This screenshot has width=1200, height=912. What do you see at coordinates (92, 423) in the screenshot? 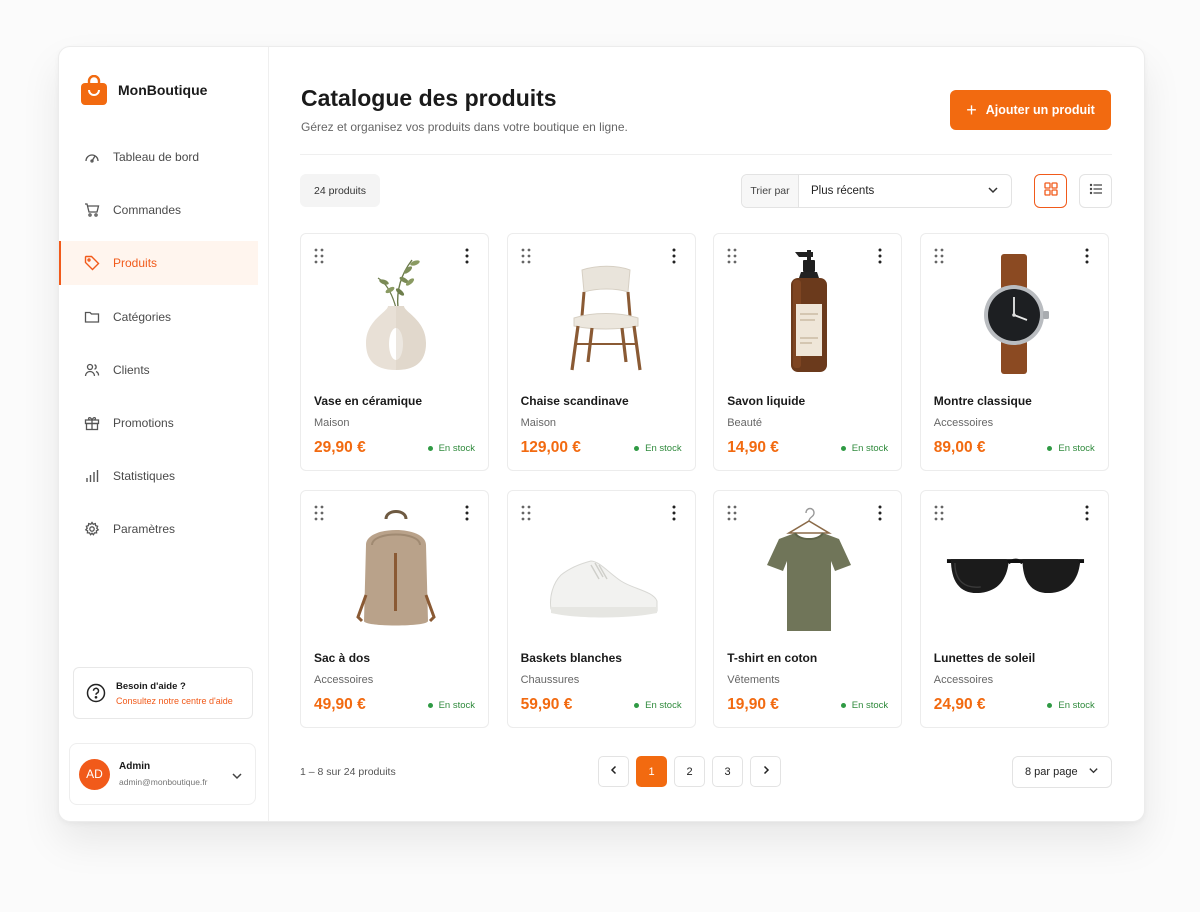
I see `gift-icon` at bounding box center [92, 423].